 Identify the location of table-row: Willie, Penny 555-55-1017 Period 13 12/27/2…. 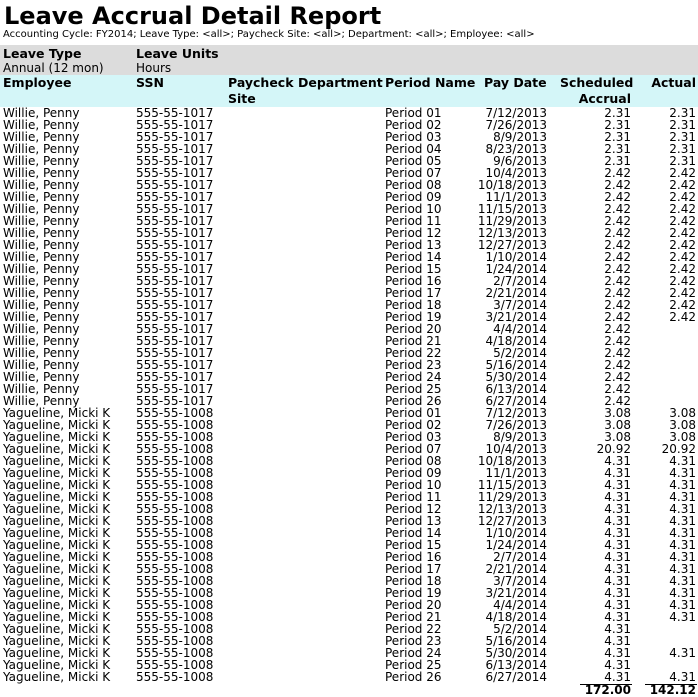
(349, 245).